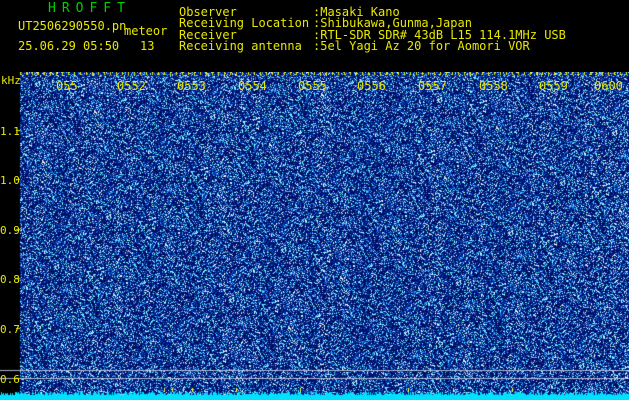 The image size is (629, 400). I want to click on x-tick-0553: 0553, so click(191, 86).